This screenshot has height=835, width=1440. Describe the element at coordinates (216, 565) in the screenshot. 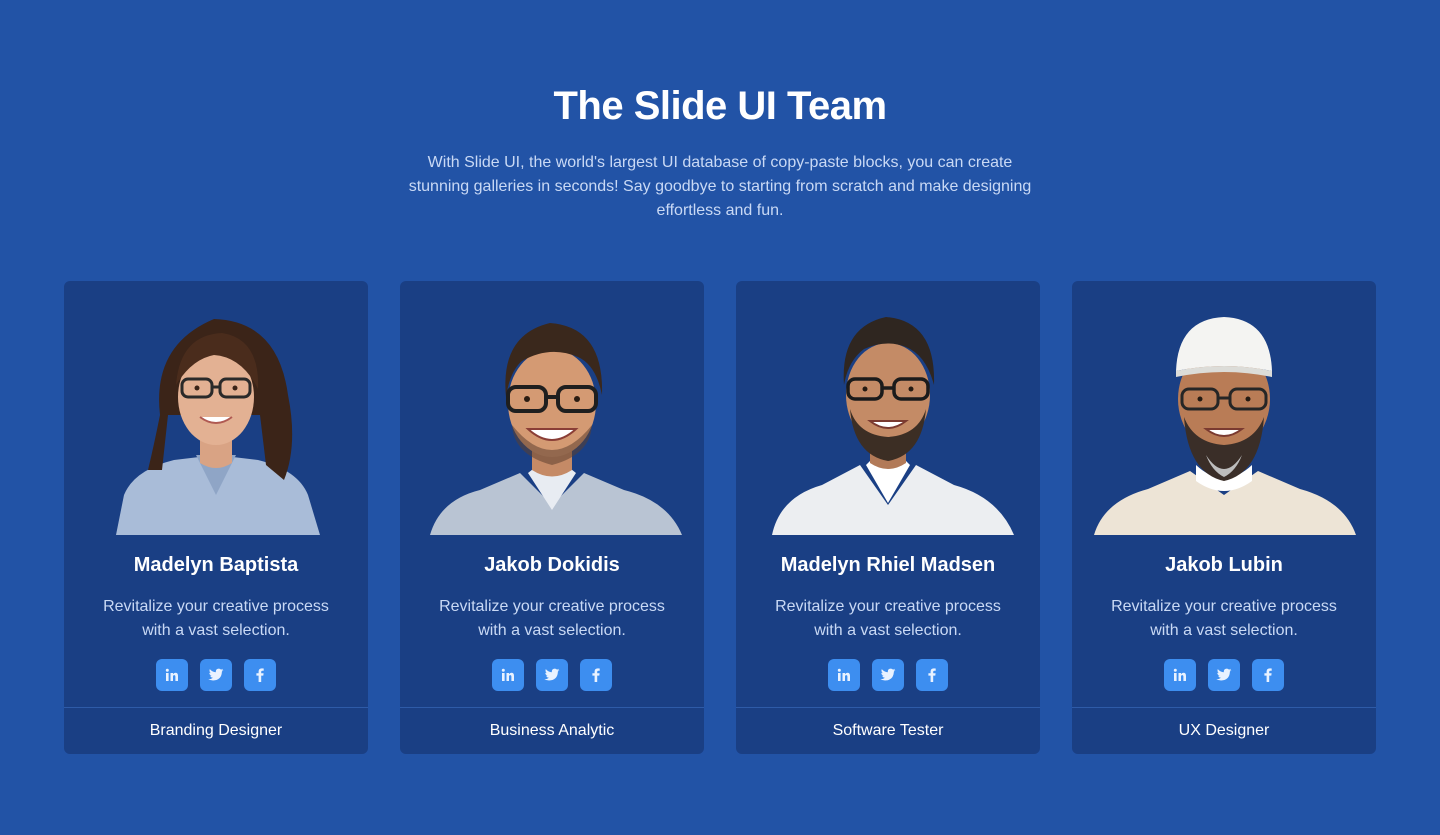

I see `member-name: Madelyn Baptista` at that location.